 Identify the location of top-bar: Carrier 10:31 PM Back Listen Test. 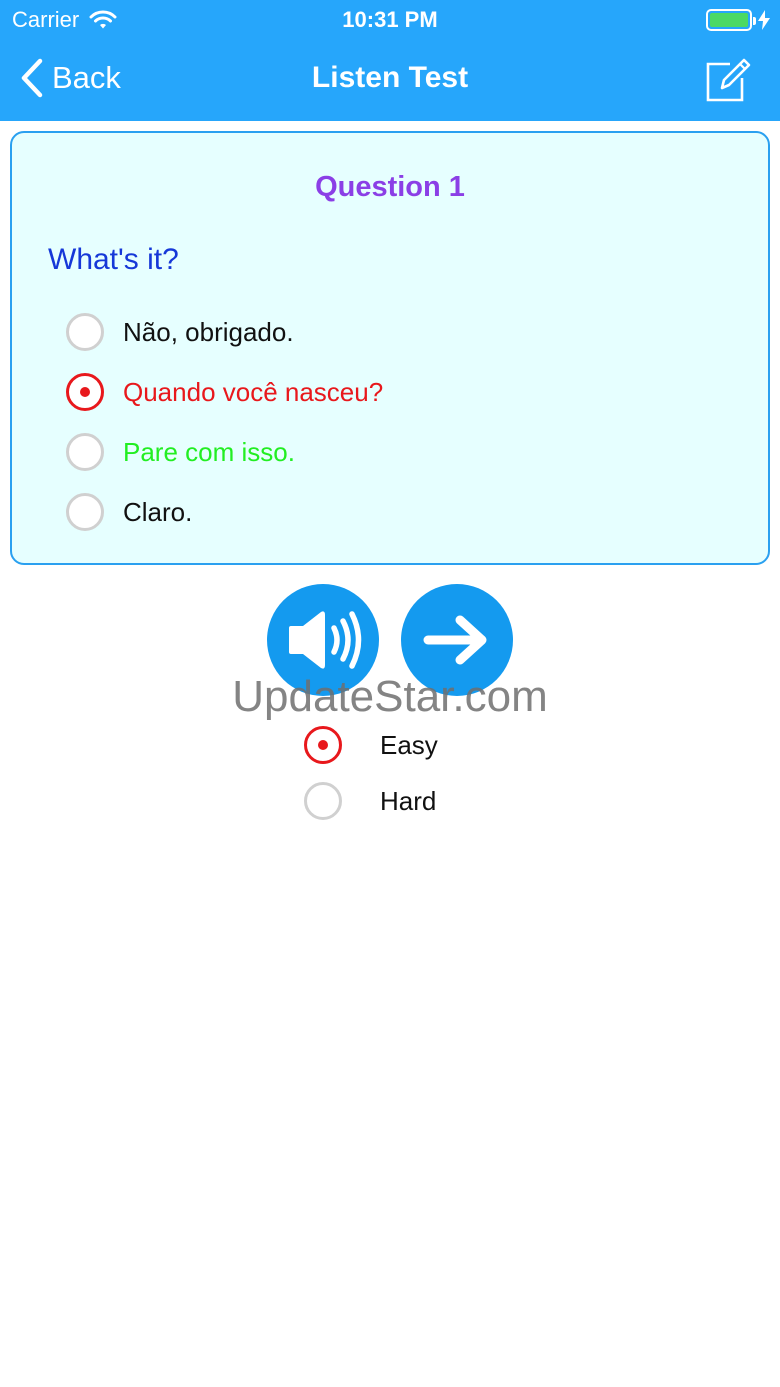
(390, 60).